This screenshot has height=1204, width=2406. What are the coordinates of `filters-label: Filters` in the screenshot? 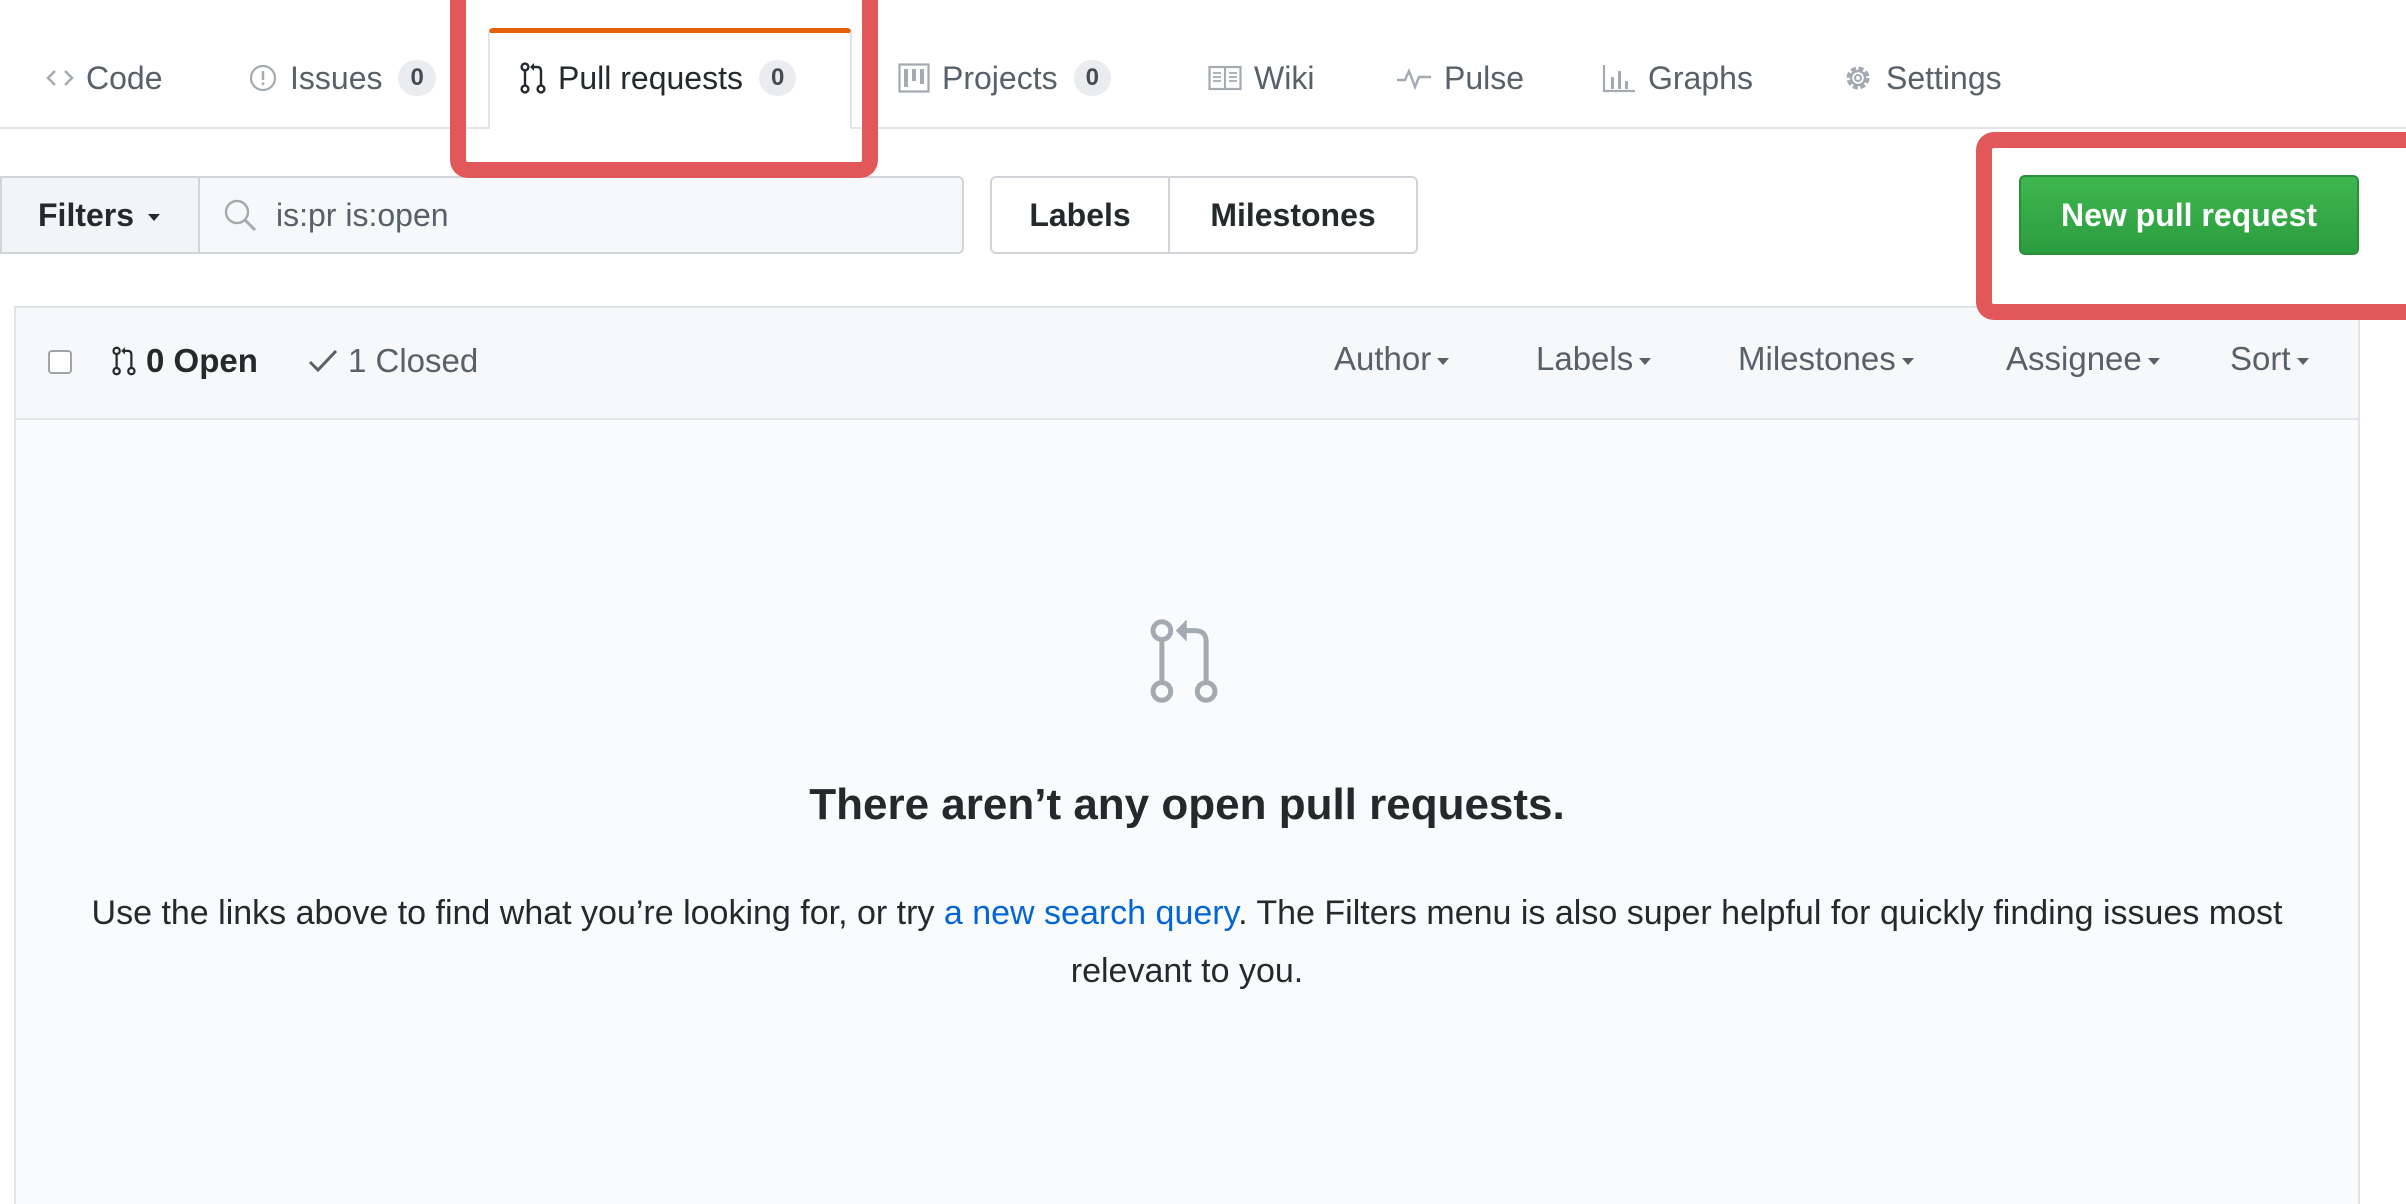 It's located at (86, 214).